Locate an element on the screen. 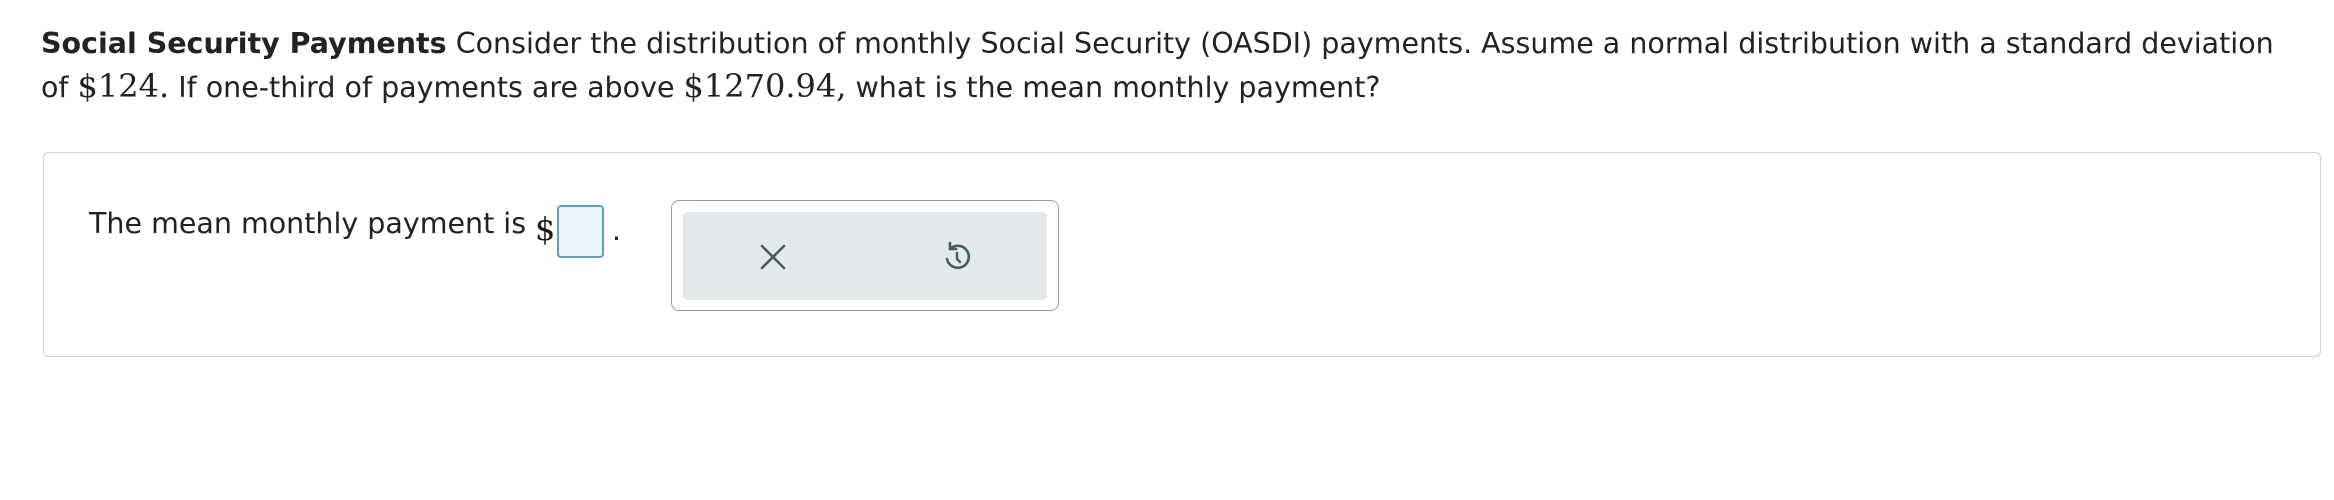  reset-button is located at coordinates (957, 257).